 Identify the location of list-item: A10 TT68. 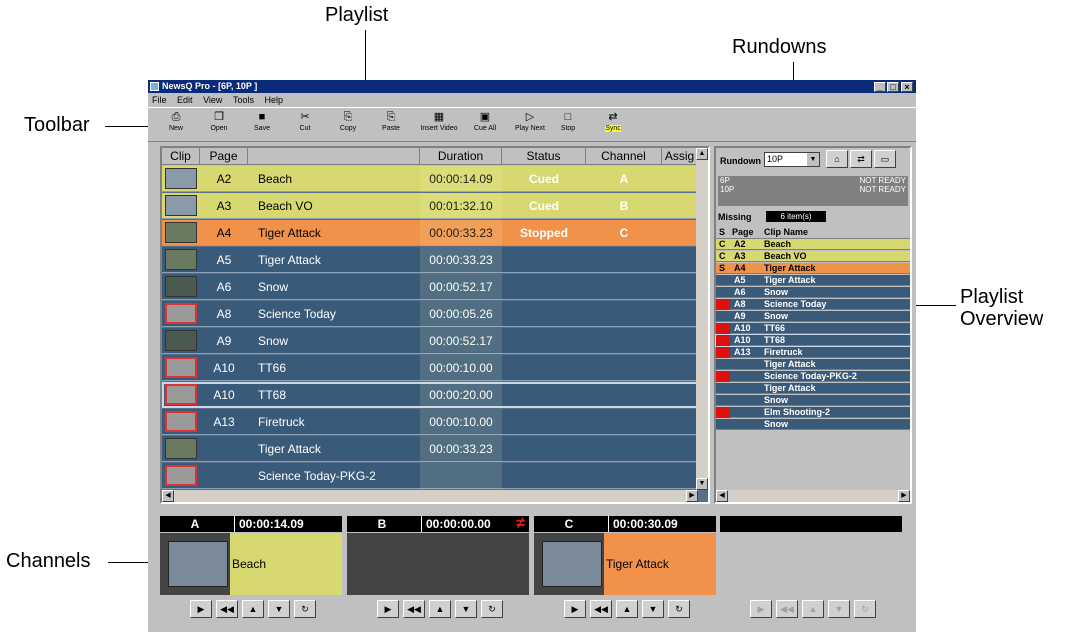
(813, 340).